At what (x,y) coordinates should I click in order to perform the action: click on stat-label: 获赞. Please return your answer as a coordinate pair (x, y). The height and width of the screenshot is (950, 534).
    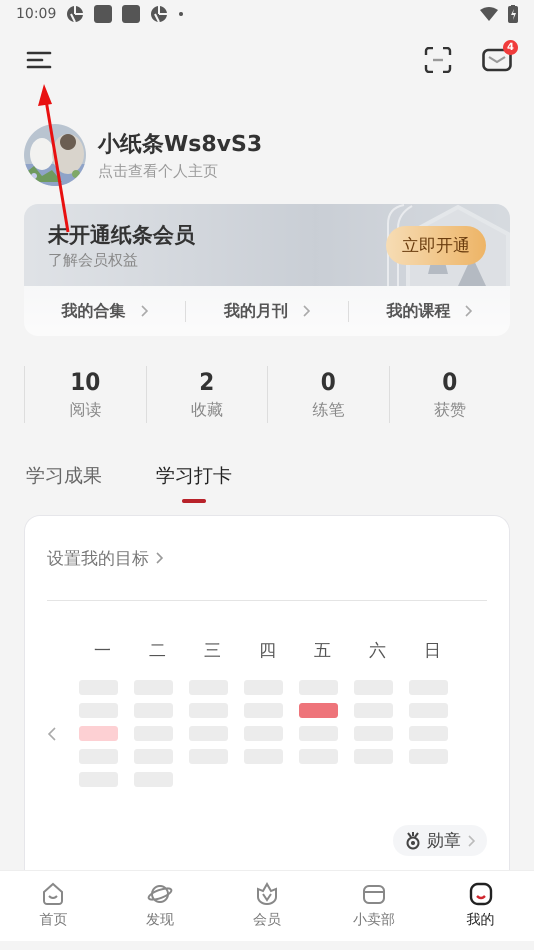
    Looking at the image, I should click on (449, 410).